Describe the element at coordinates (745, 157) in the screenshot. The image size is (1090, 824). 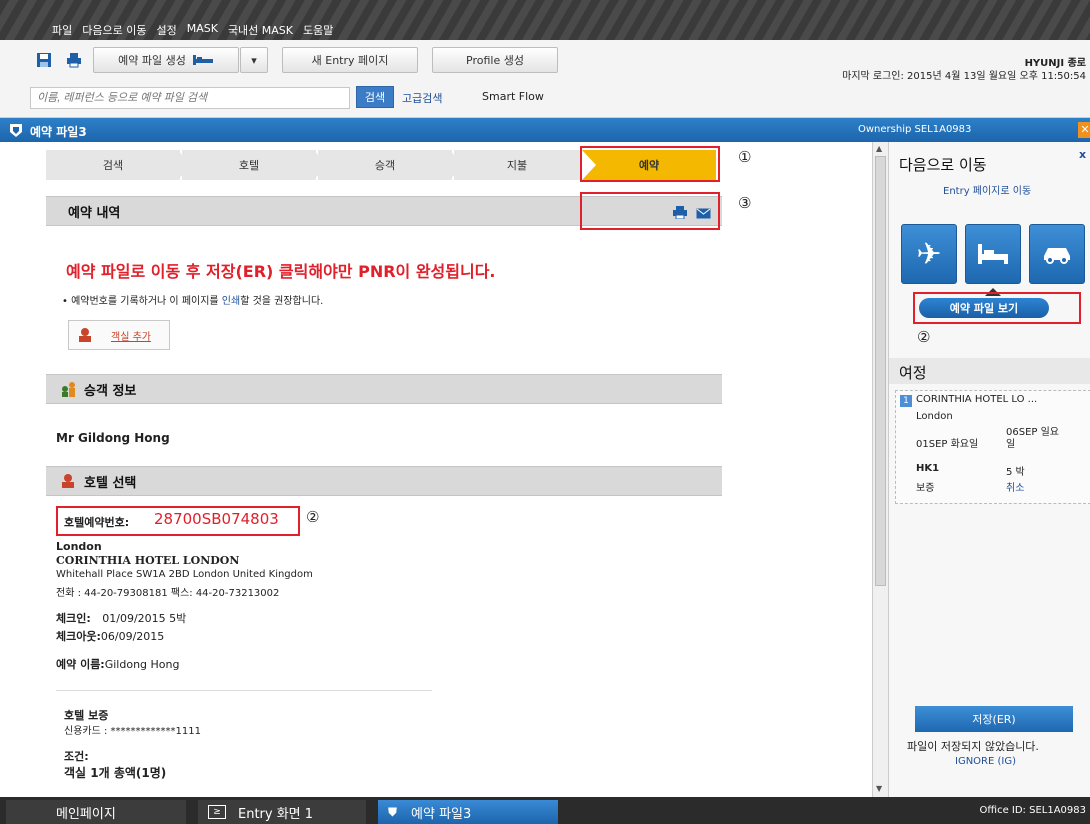
I see `callout-1: ①` at that location.